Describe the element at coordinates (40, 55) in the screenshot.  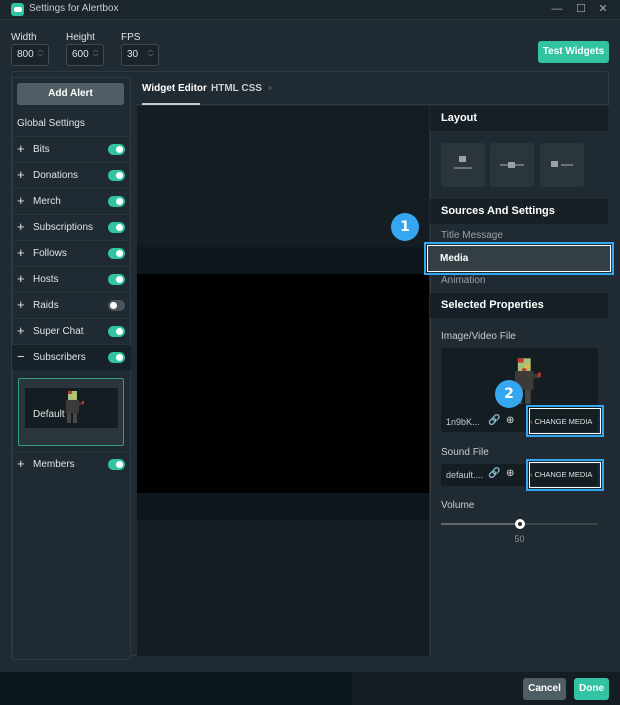
I see `width-stepper-icon: ︿ ﹀` at that location.